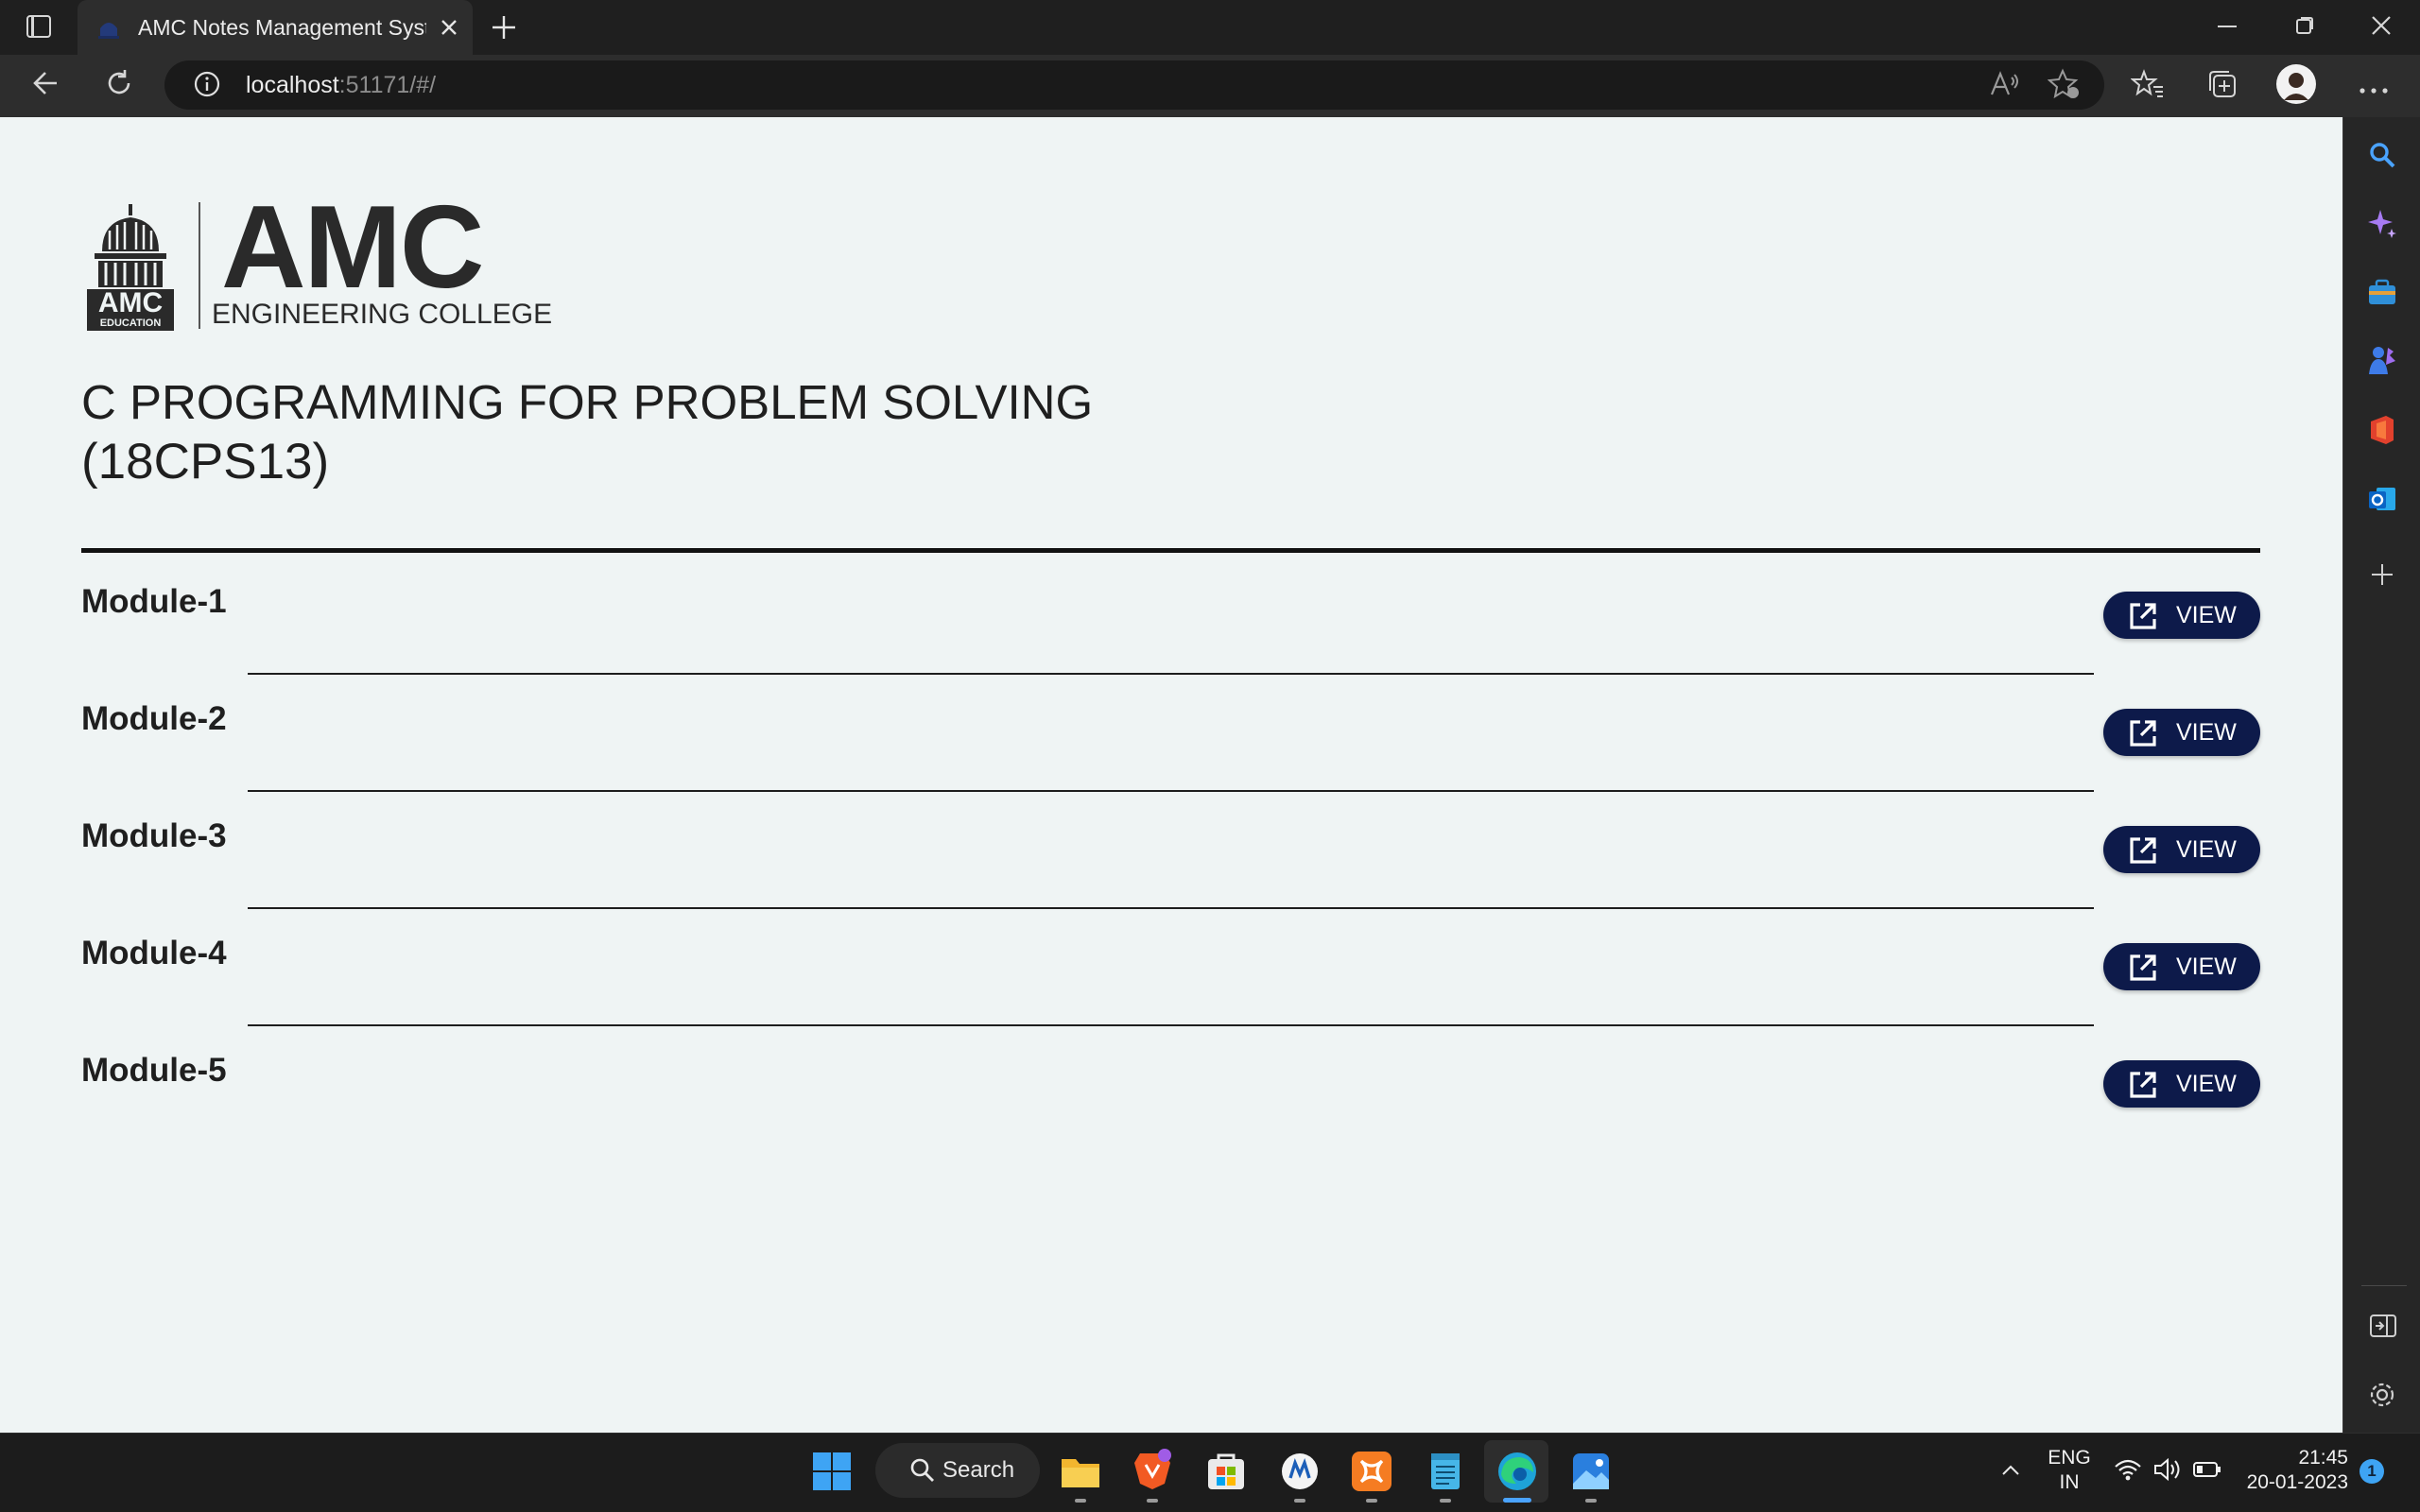 This screenshot has height=1512, width=2420. Describe the element at coordinates (2069, 1470) in the screenshot. I see `language-indicator: ENG IN` at that location.